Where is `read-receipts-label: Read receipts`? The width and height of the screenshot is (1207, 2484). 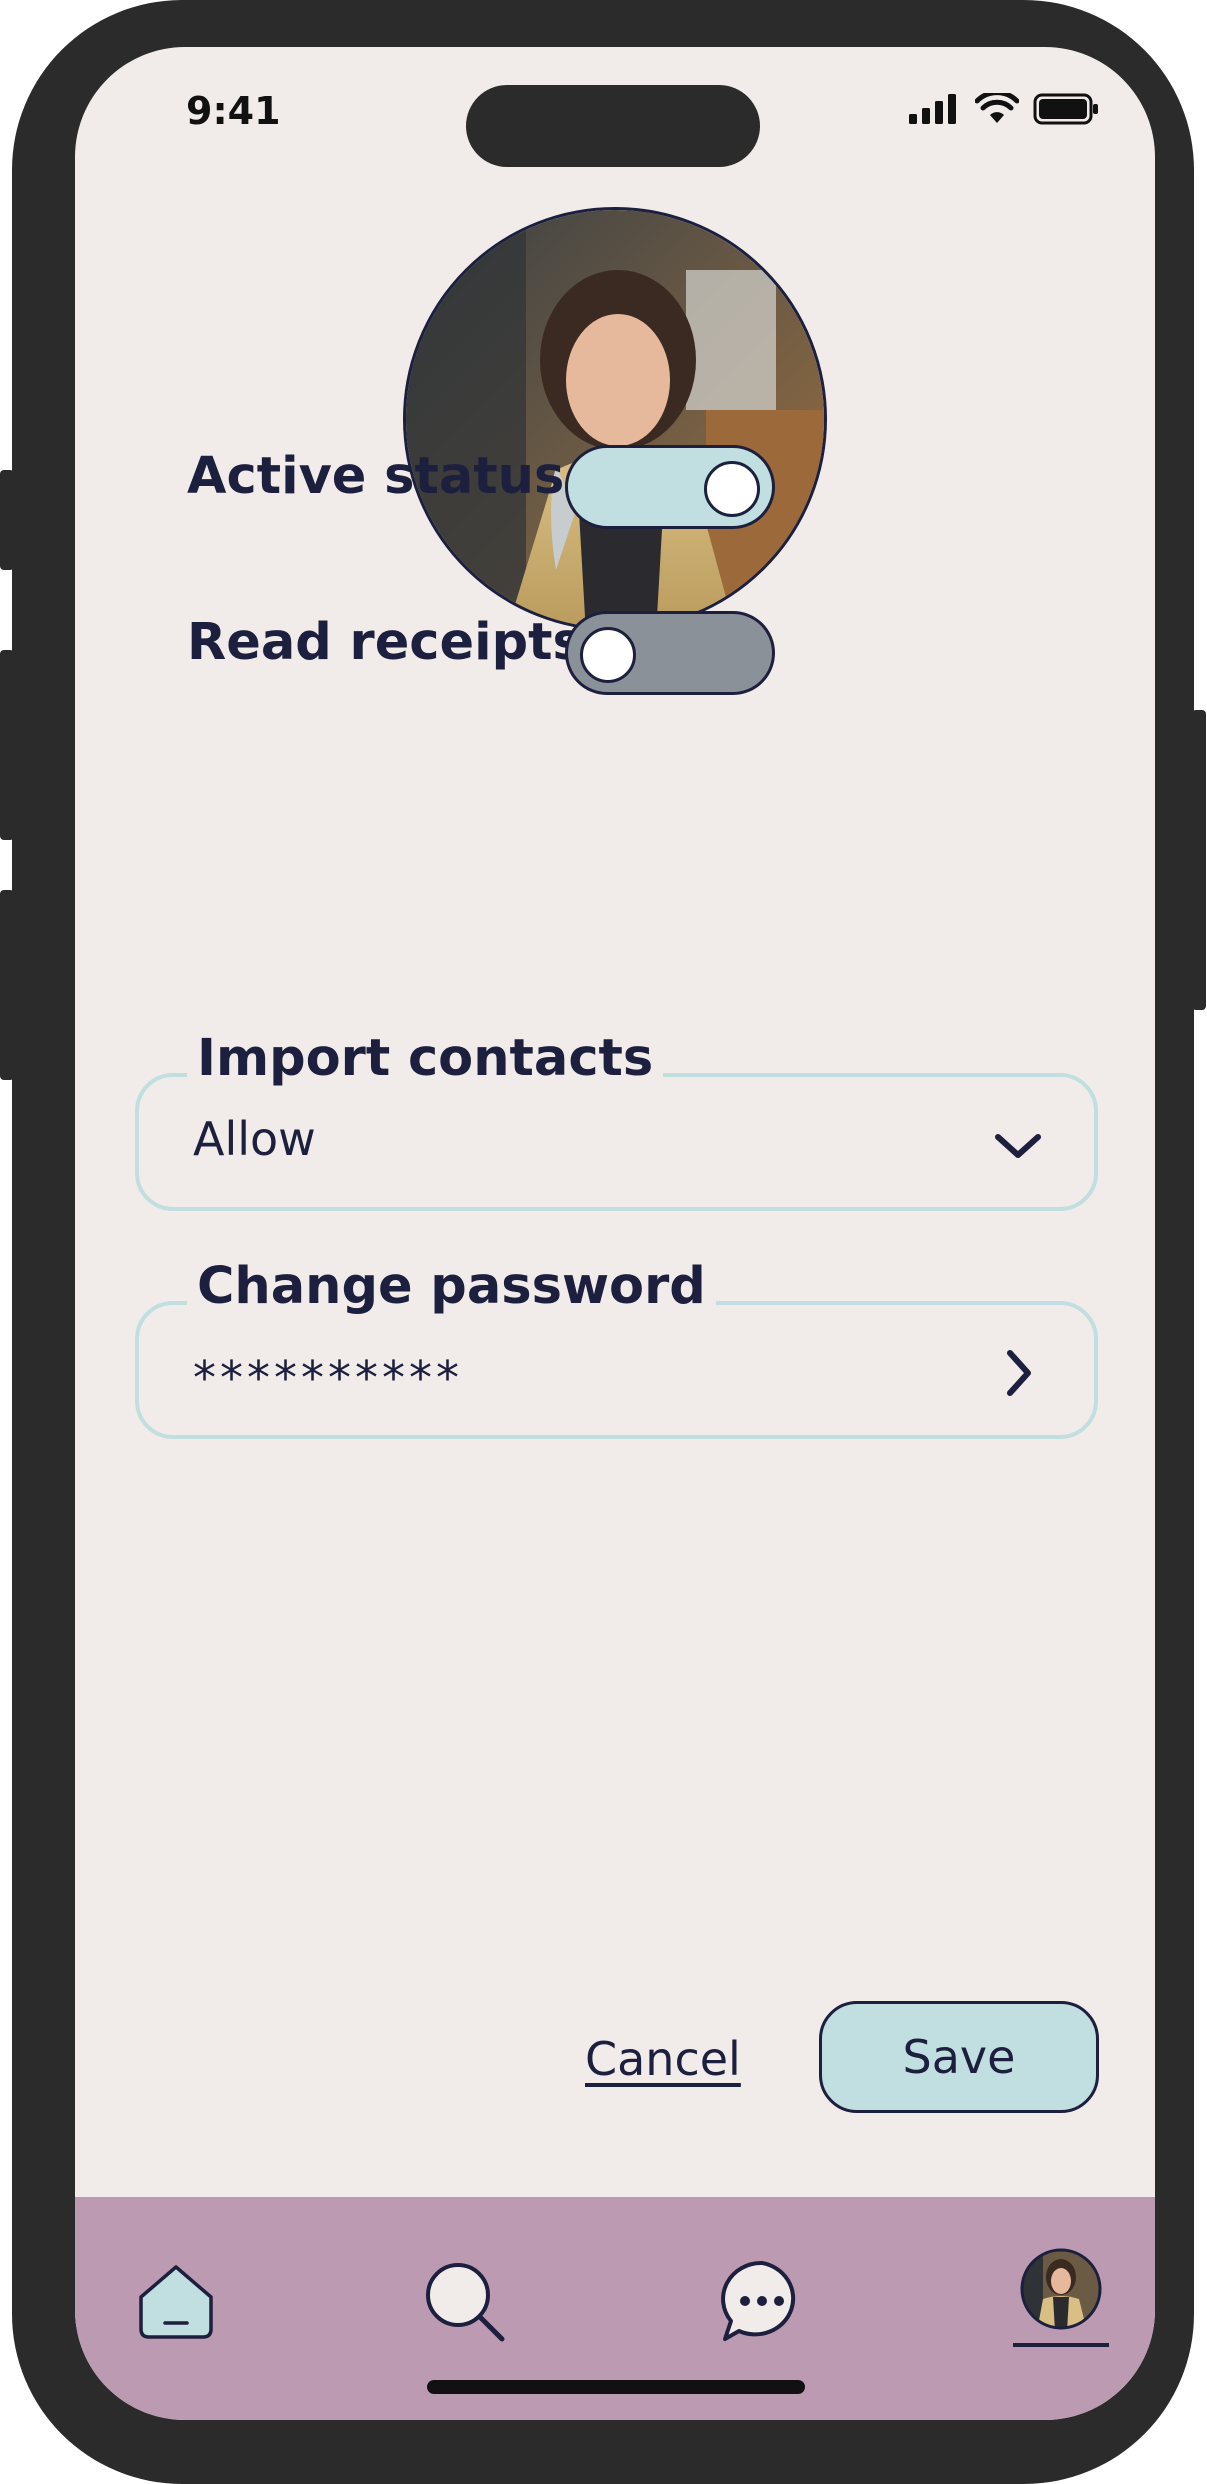 read-receipts-label: Read receipts is located at coordinates (385, 642).